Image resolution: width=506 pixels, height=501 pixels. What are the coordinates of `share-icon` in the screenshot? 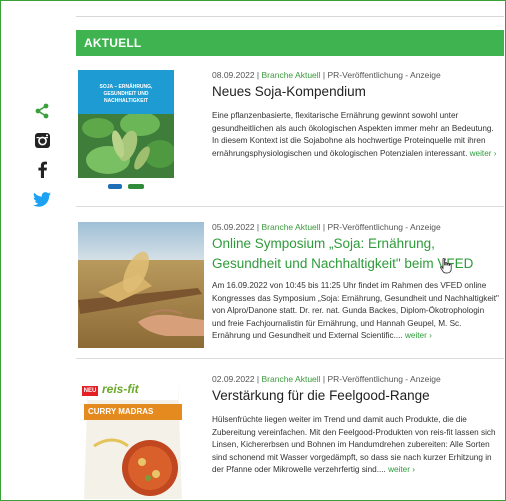 It's located at (42, 111).